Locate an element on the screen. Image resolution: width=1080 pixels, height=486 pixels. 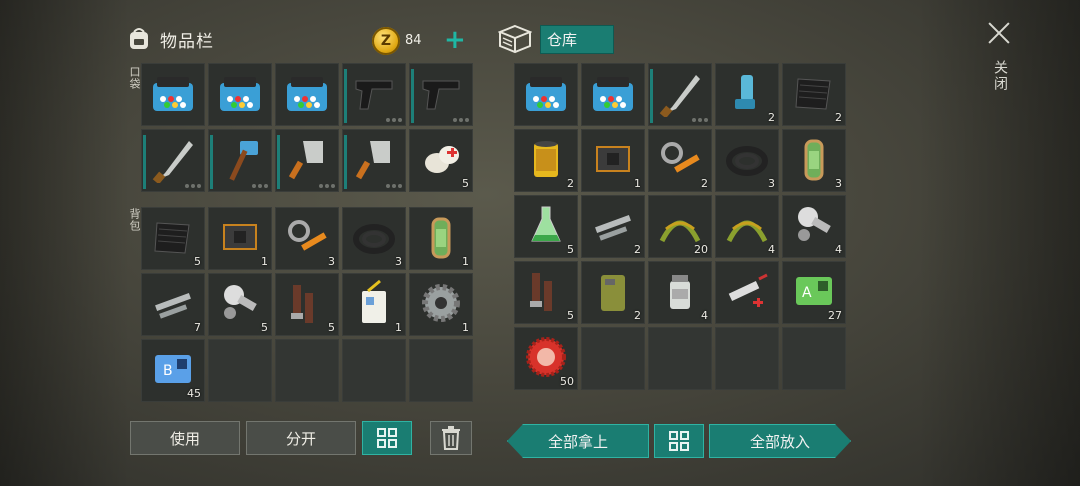
oil-filter-icon is located at coordinates (546, 159).